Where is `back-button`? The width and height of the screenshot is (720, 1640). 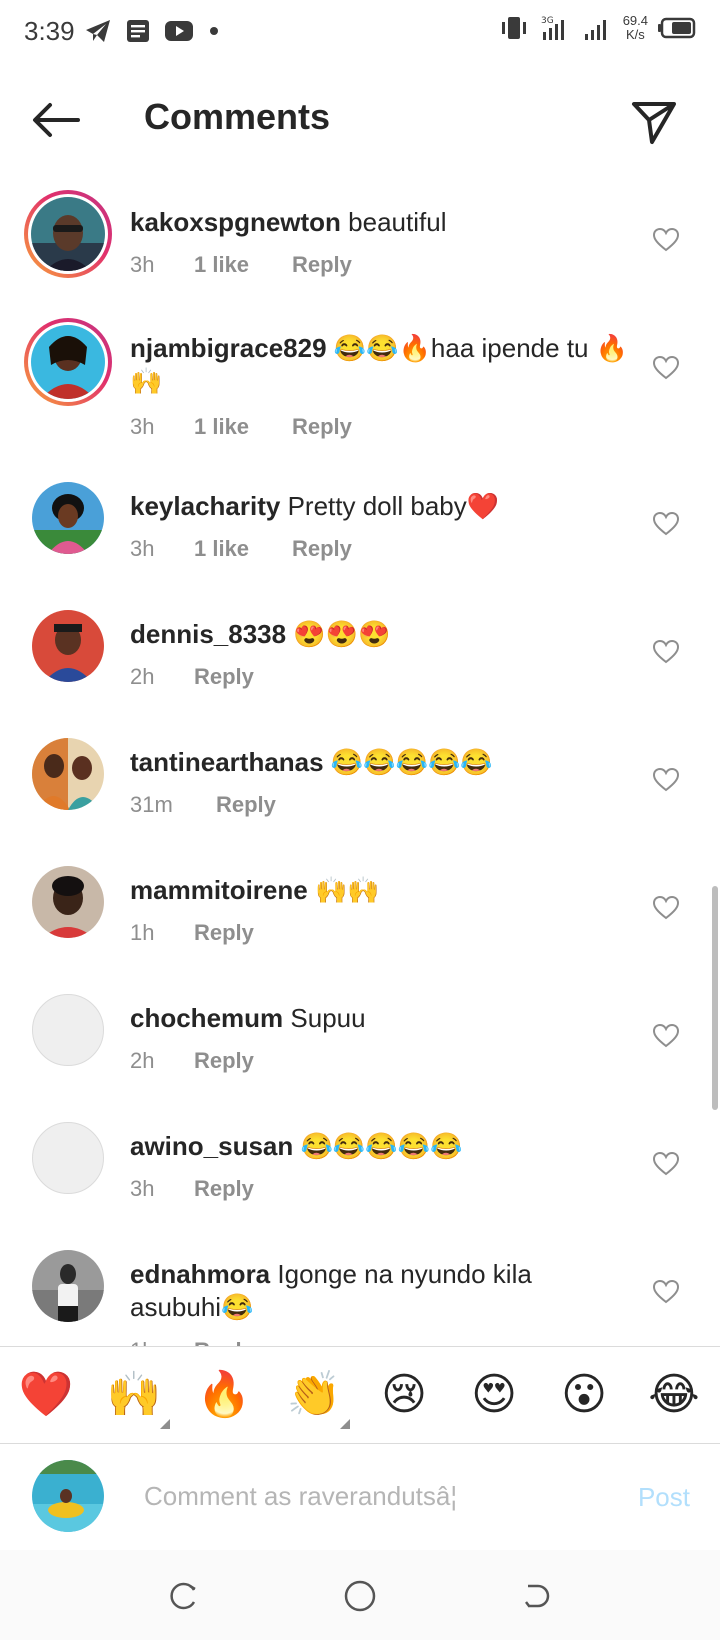 back-button is located at coordinates (56, 120).